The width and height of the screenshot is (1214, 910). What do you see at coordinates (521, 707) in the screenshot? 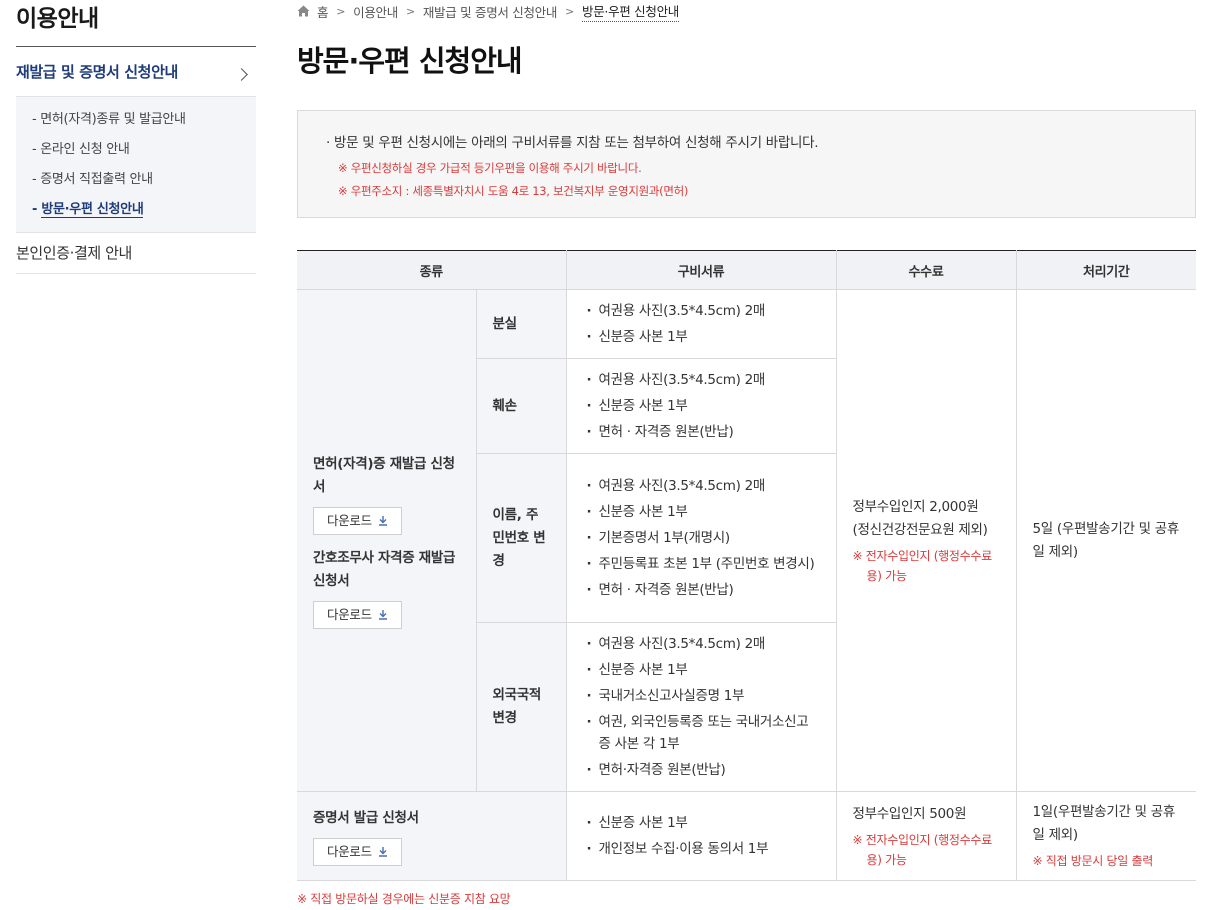
I see `type-nationality-change: 외국국적 변경` at bounding box center [521, 707].